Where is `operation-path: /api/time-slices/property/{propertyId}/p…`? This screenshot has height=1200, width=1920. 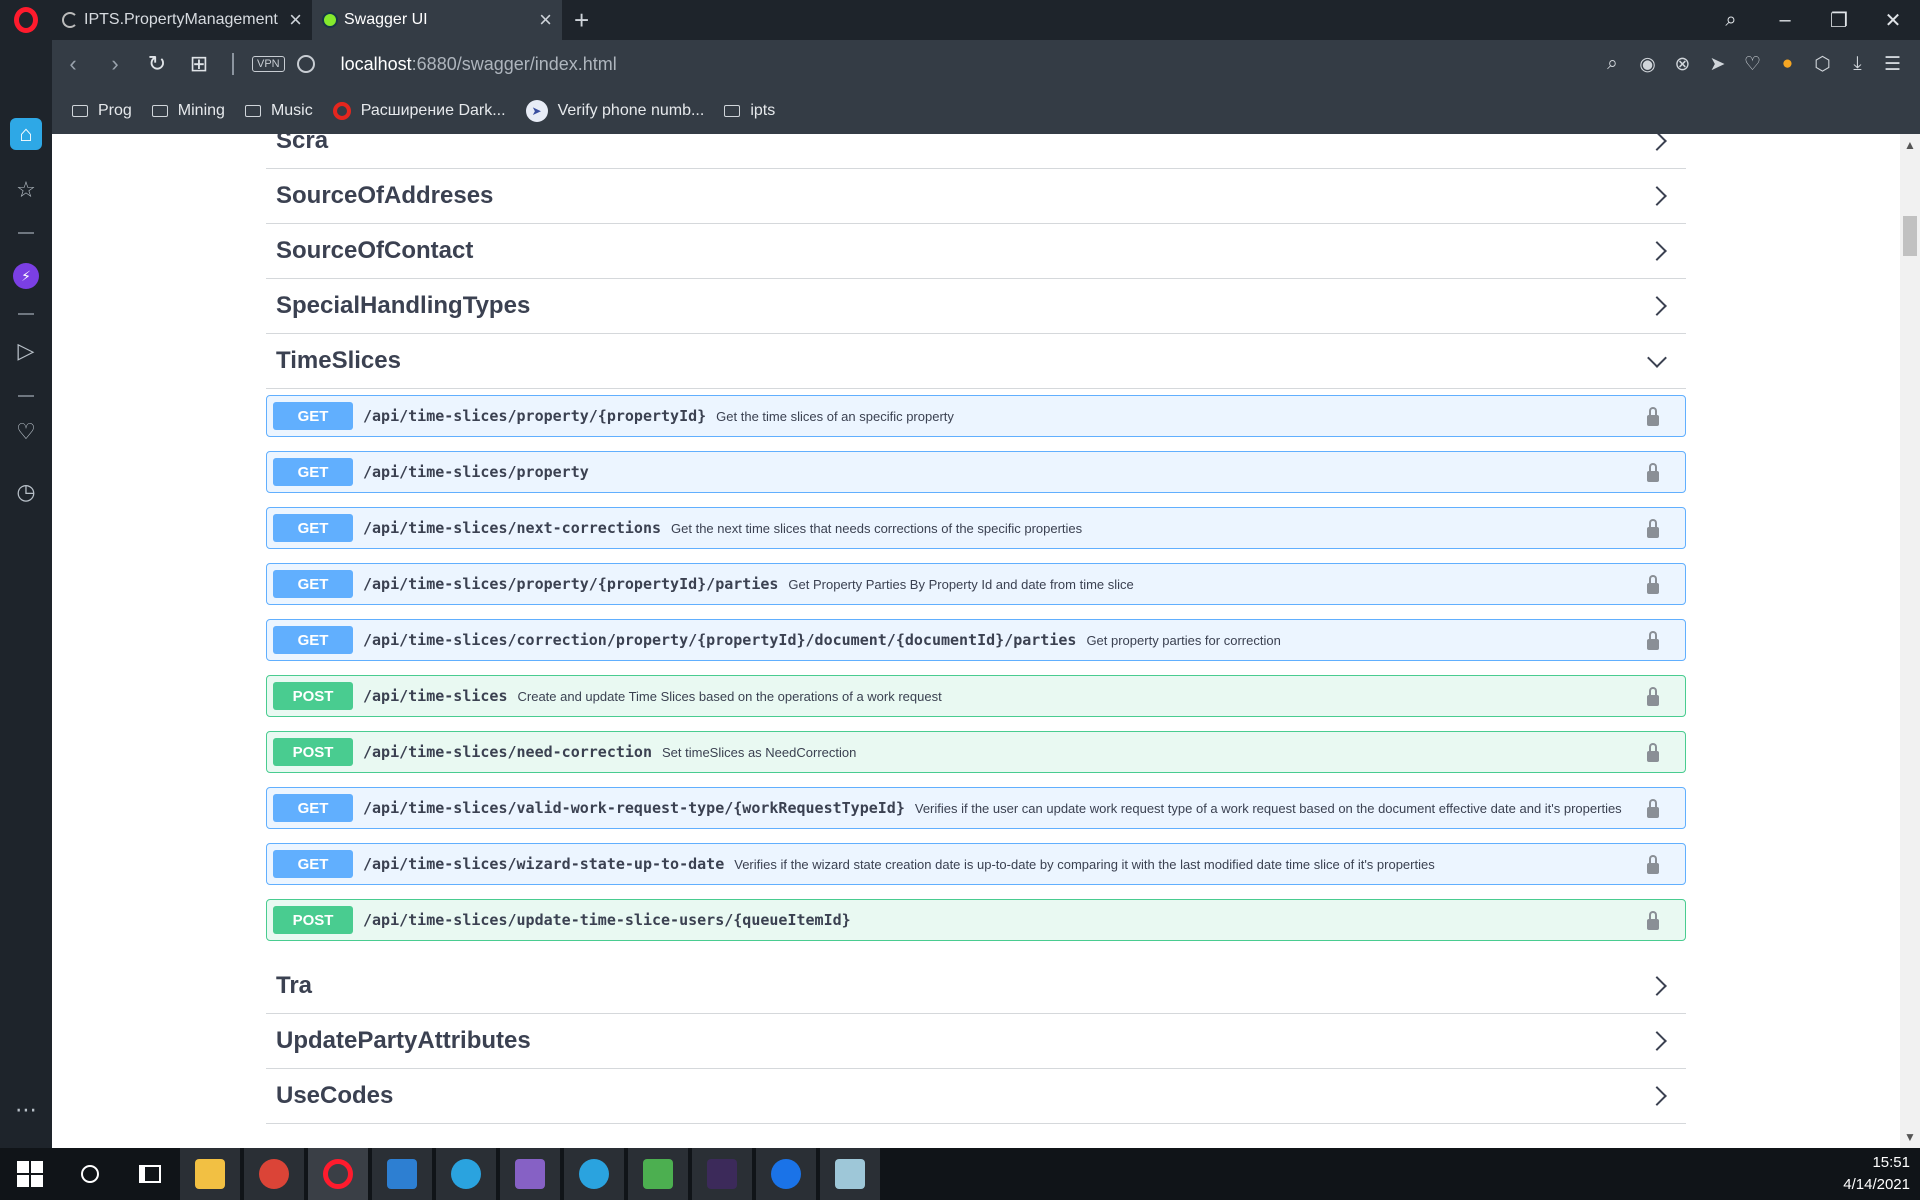
operation-path: /api/time-slices/property/{propertyId}/p… is located at coordinates (571, 584).